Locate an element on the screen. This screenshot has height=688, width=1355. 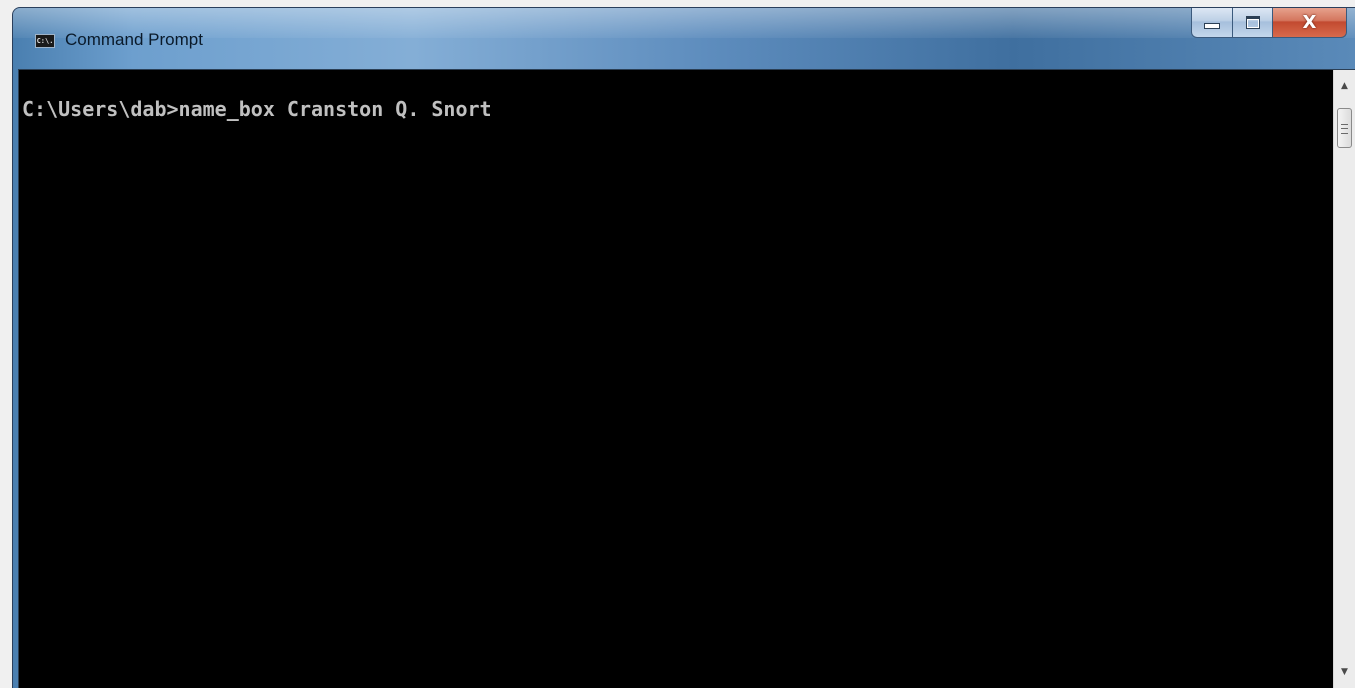
window-title: Command Prompt is located at coordinates (134, 39).